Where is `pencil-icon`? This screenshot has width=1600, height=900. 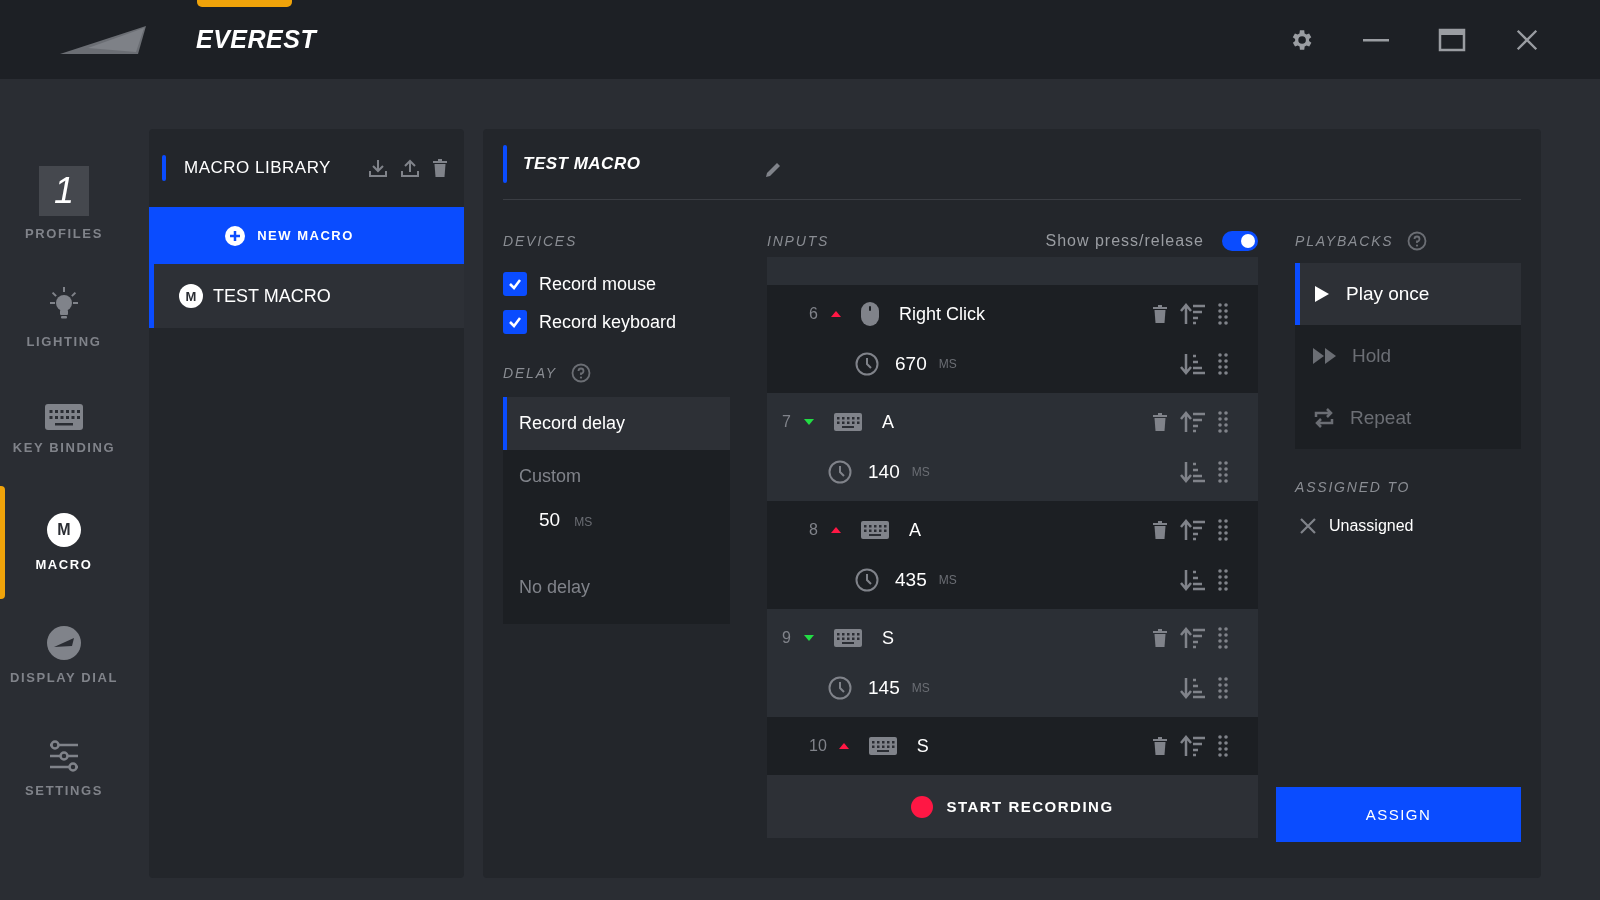
pencil-icon is located at coordinates (773, 170).